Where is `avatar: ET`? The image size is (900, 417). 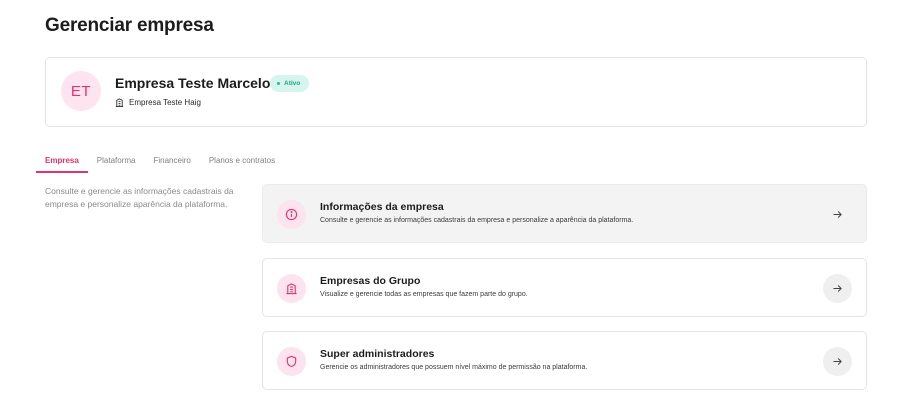 avatar: ET is located at coordinates (81, 91).